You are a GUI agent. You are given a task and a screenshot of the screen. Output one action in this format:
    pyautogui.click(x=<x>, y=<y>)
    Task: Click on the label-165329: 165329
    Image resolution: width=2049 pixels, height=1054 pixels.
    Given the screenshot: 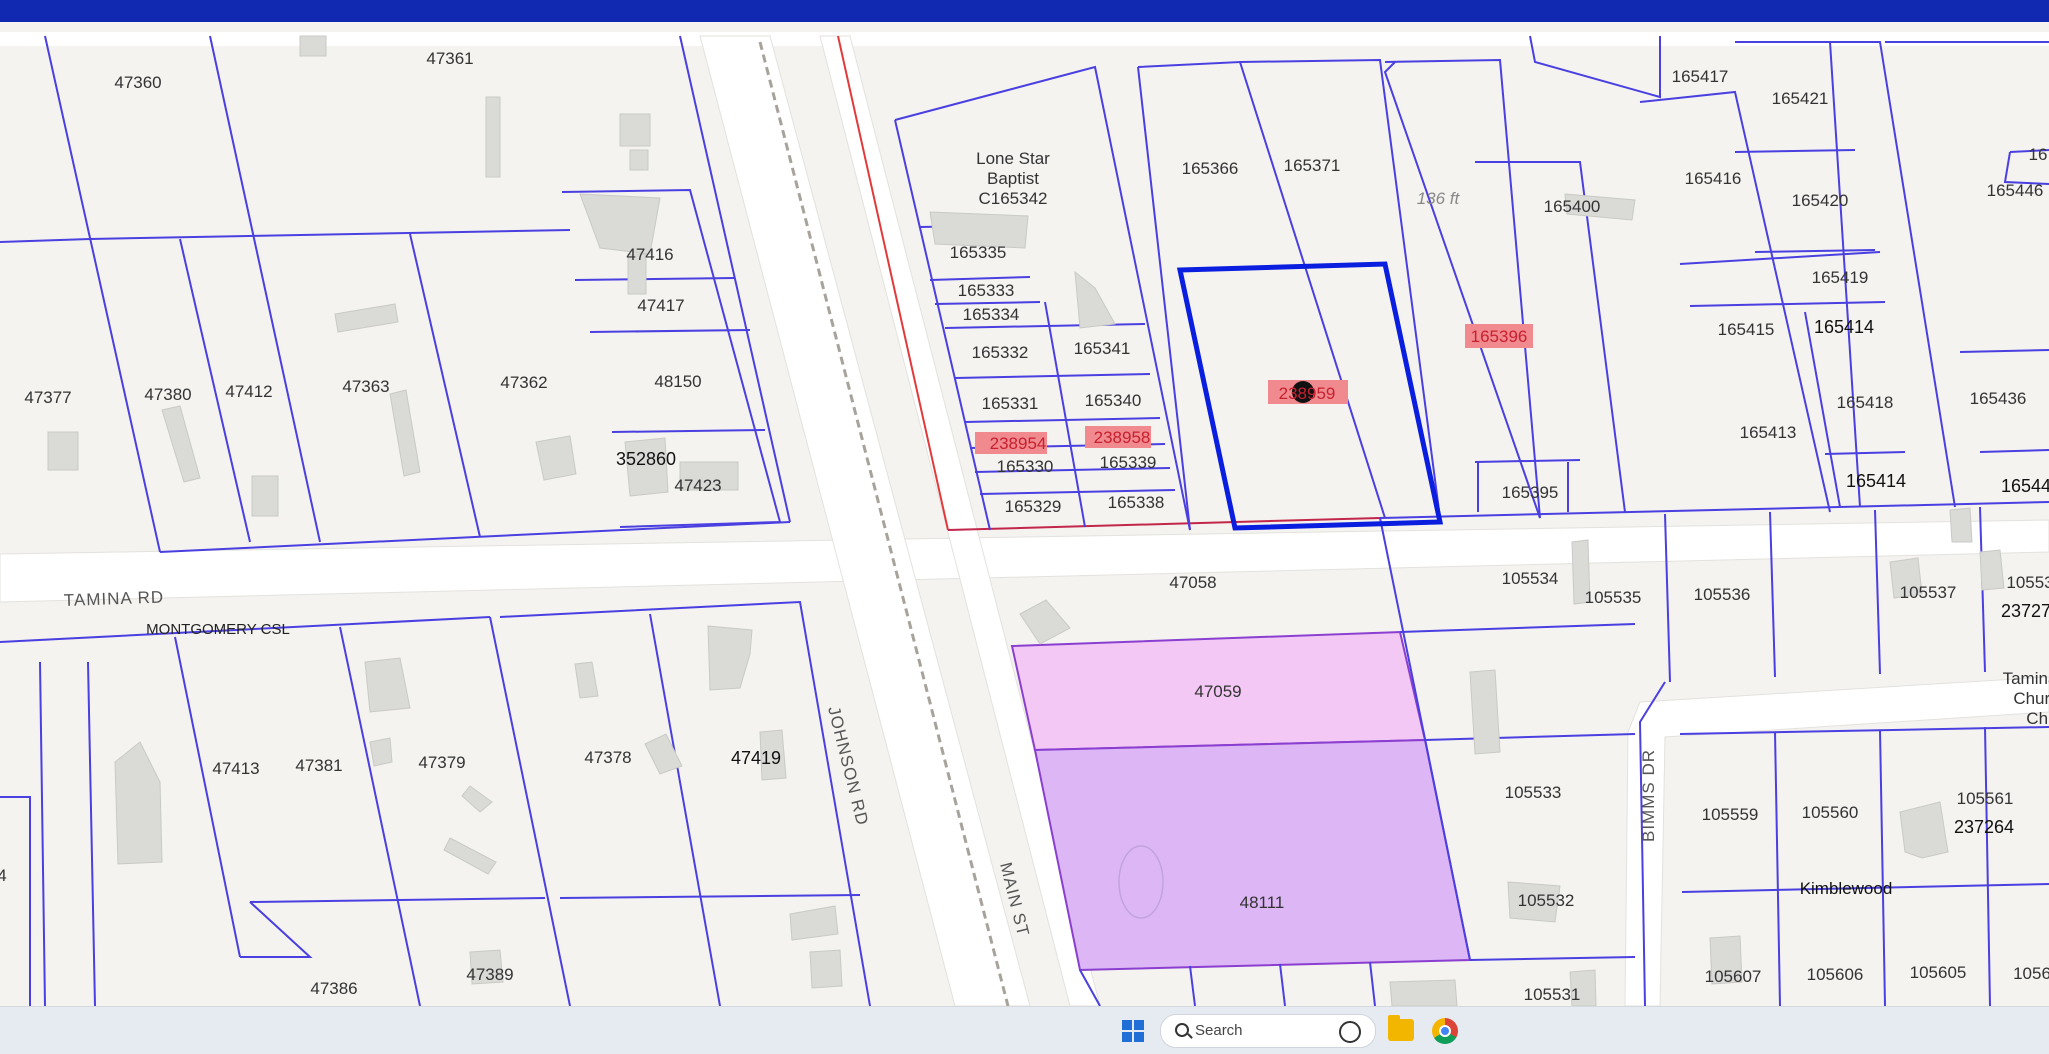 What is the action you would take?
    pyautogui.click(x=1033, y=506)
    